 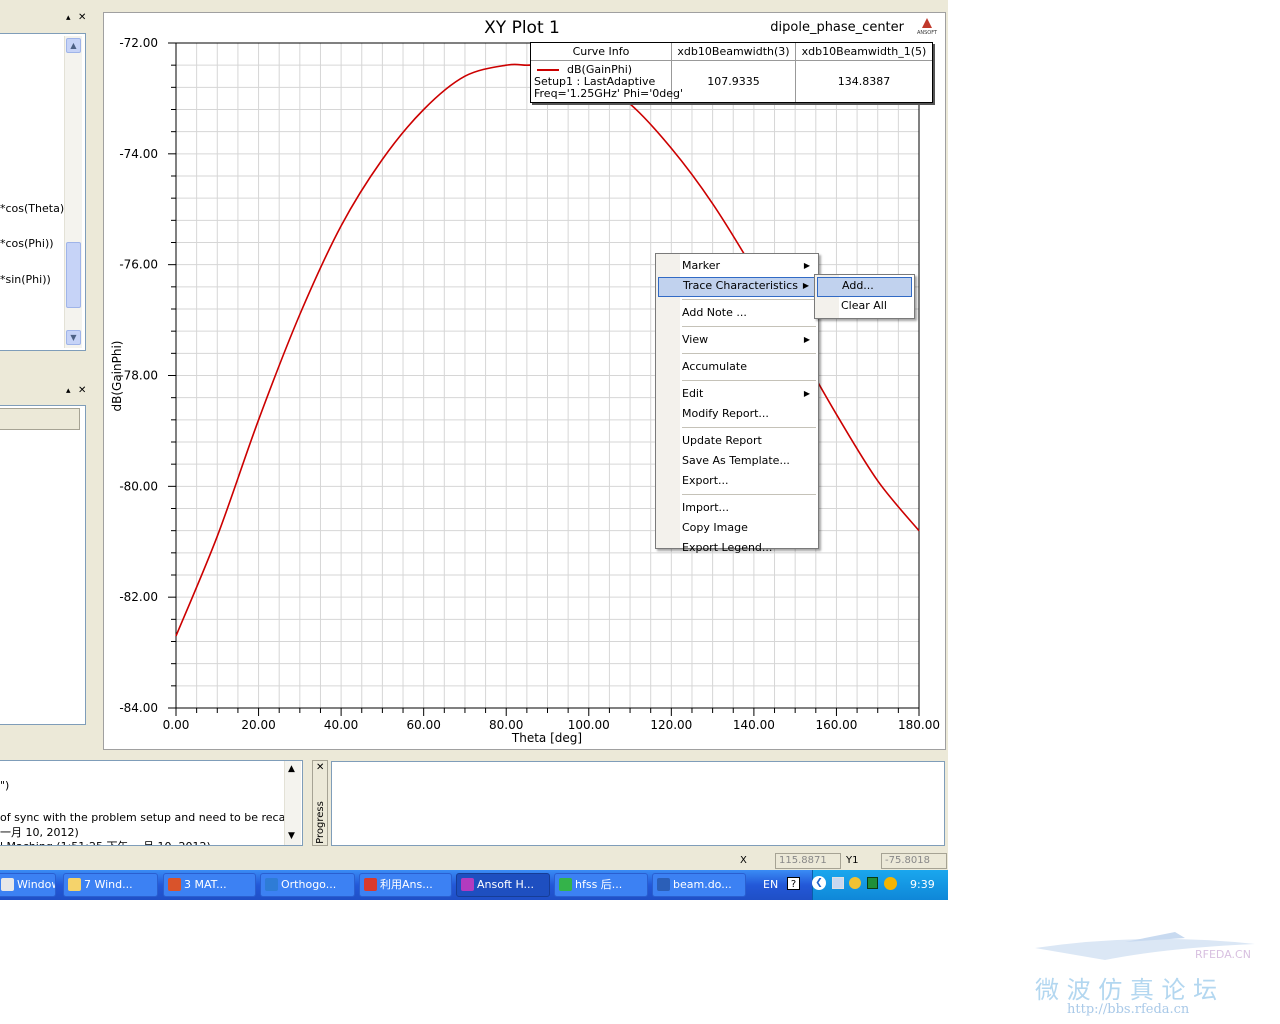 I want to click on x-tick-label: 180.00, so click(x=919, y=725).